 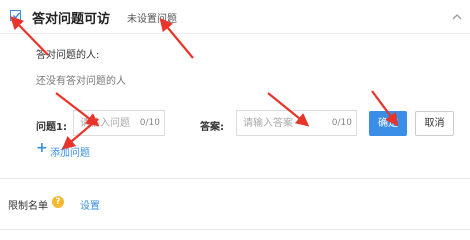 I want to click on question-status: 未设置问题, so click(x=152, y=19).